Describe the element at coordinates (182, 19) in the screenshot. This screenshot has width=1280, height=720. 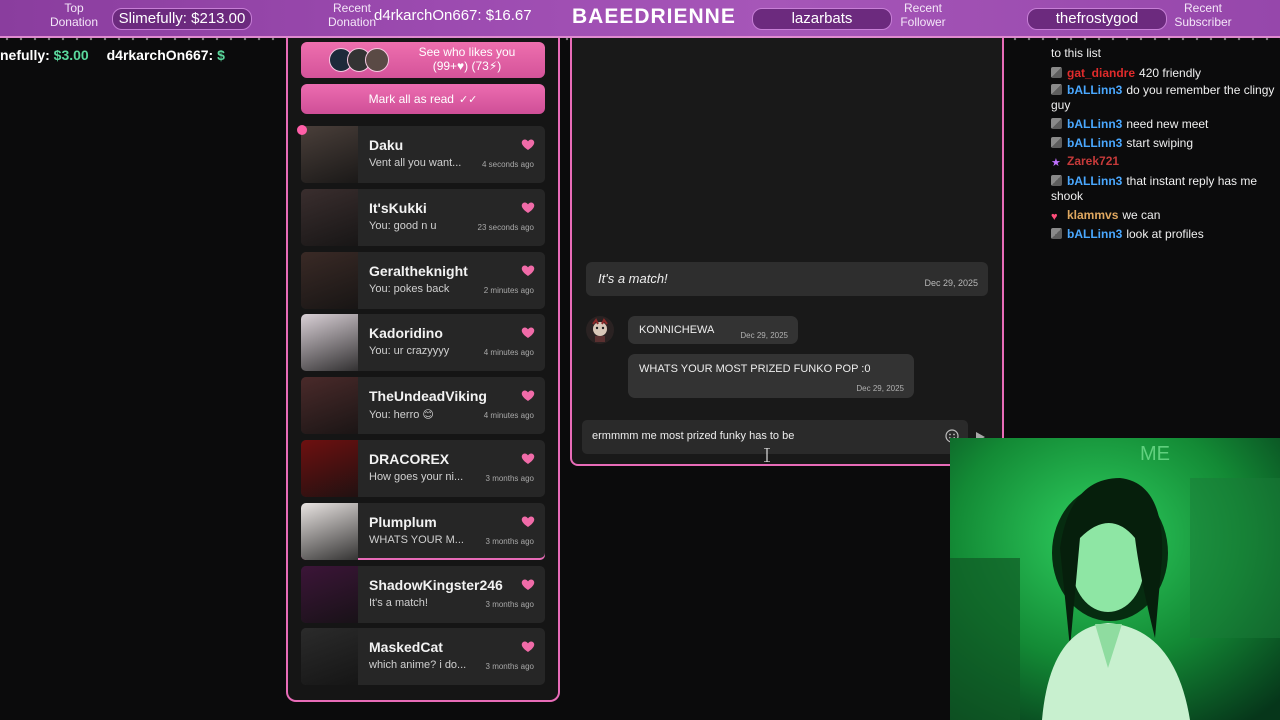
I see `top-donation-value: Slimefully: $213.00` at that location.